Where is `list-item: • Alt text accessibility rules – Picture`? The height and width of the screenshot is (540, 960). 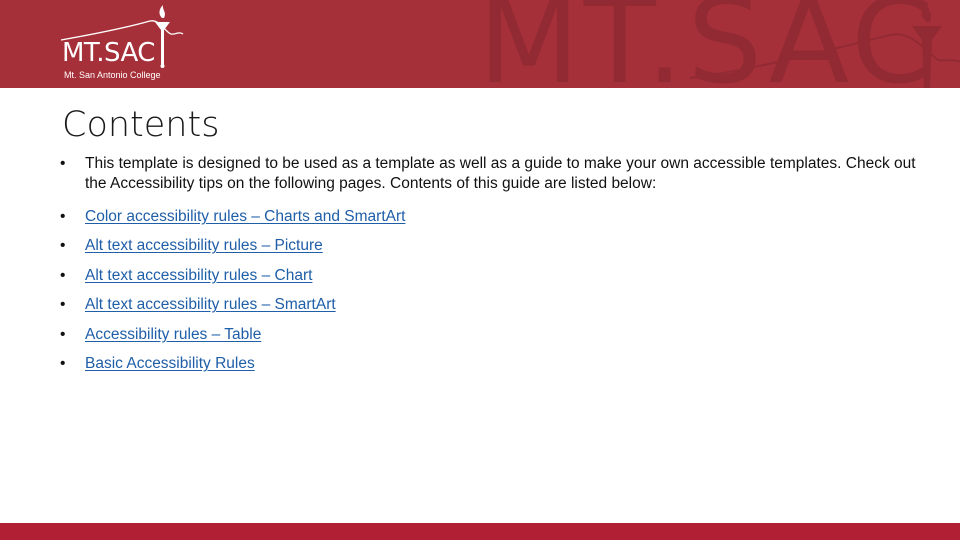 list-item: • Alt text accessibility rules – Picture is located at coordinates (488, 247).